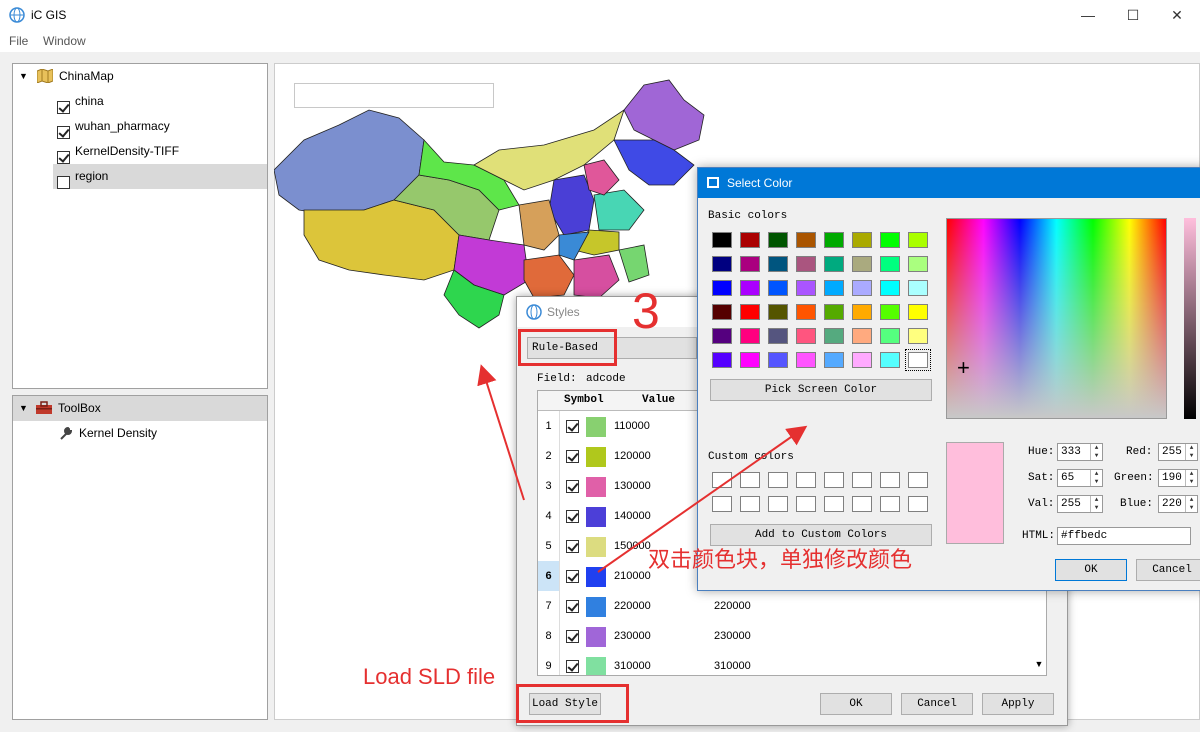 This screenshot has width=1200, height=732. Describe the element at coordinates (1039, 666) in the screenshot. I see `scroll-down-arrow: ▼` at that location.